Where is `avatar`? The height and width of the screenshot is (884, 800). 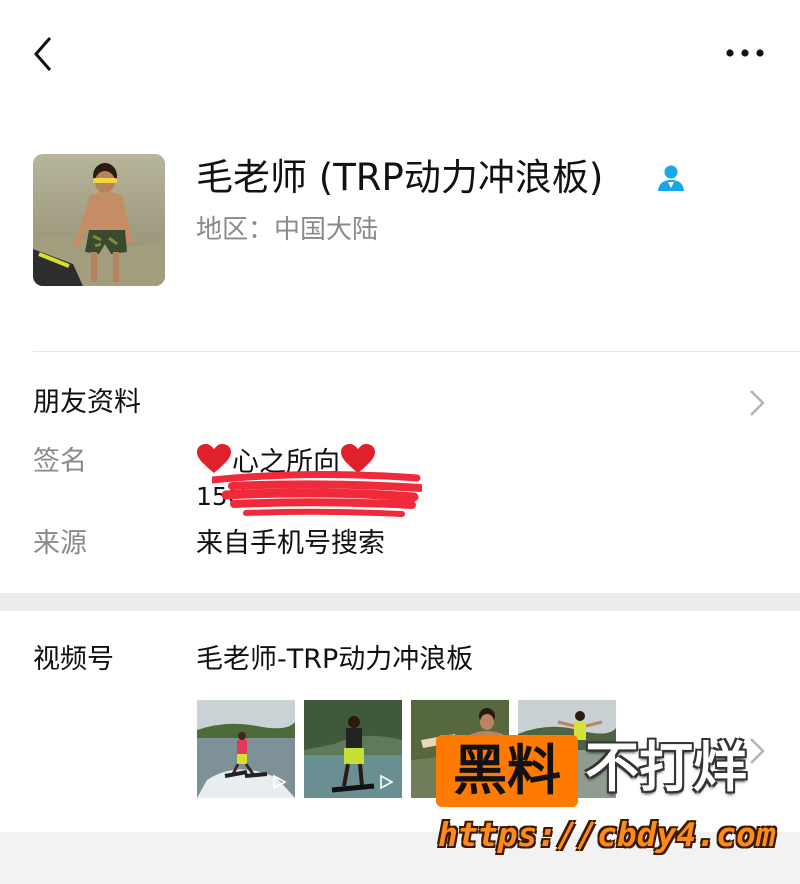
avatar is located at coordinates (99, 220).